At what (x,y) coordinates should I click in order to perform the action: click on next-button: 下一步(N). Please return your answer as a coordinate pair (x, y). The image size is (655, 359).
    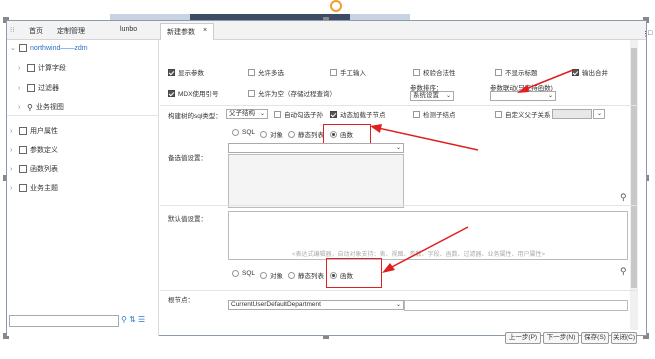
    Looking at the image, I should click on (561, 338).